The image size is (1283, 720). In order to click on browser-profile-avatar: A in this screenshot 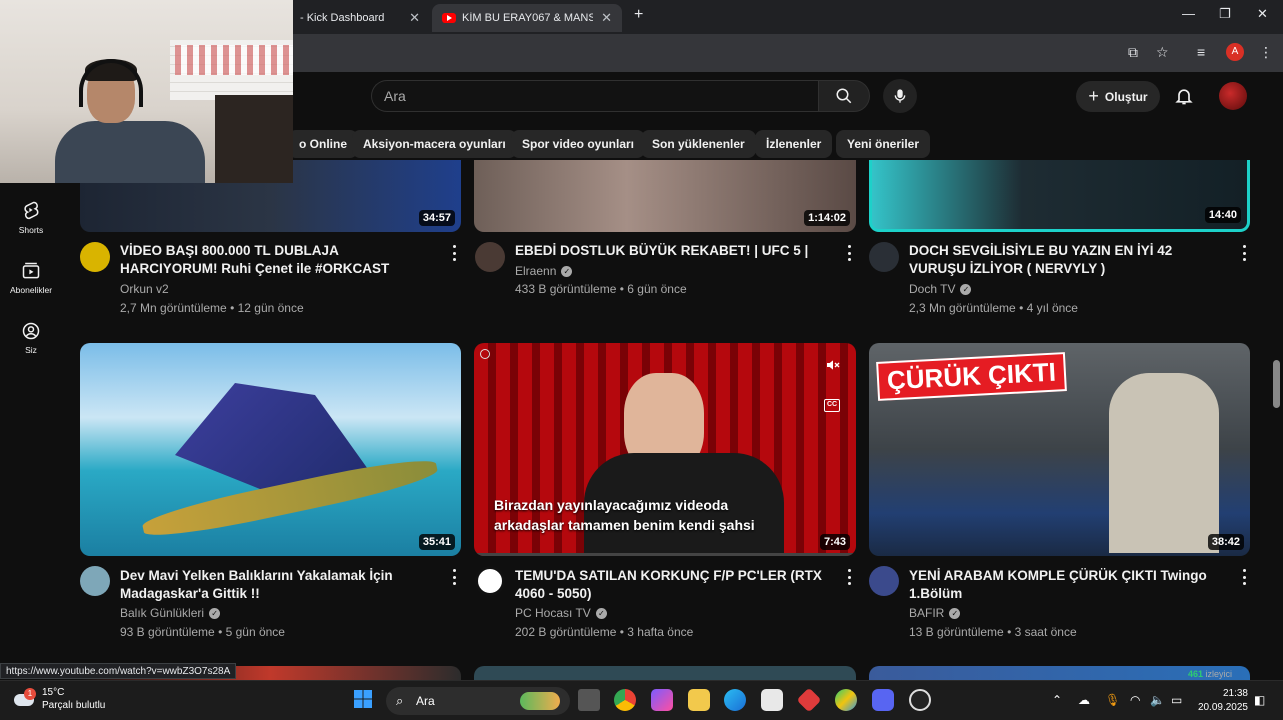, I will do `click(1235, 52)`.